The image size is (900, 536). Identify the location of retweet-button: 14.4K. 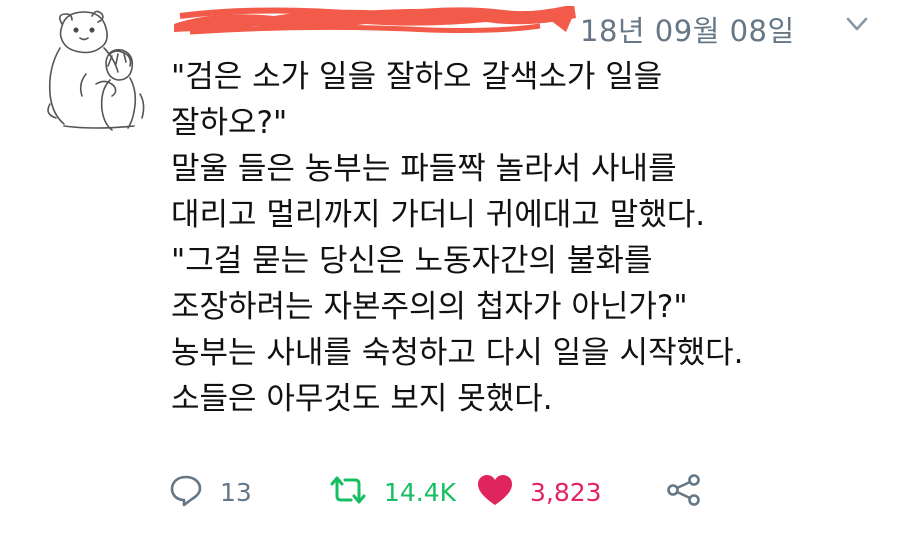
(392, 492).